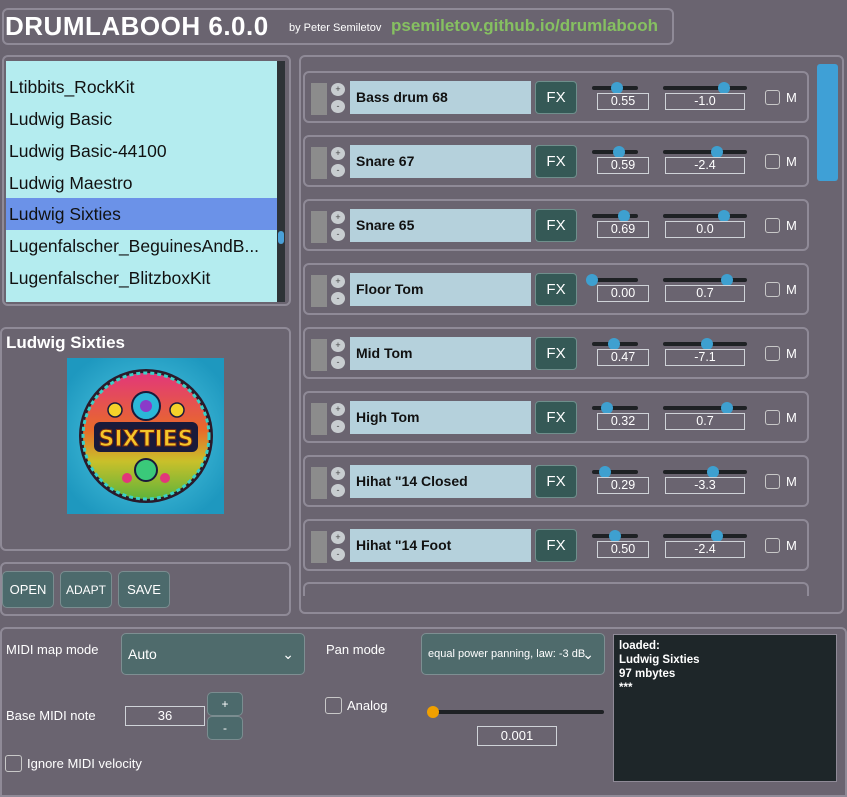  Describe the element at coordinates (225, 728) in the screenshot. I see `base-note-minus-button: -` at that location.